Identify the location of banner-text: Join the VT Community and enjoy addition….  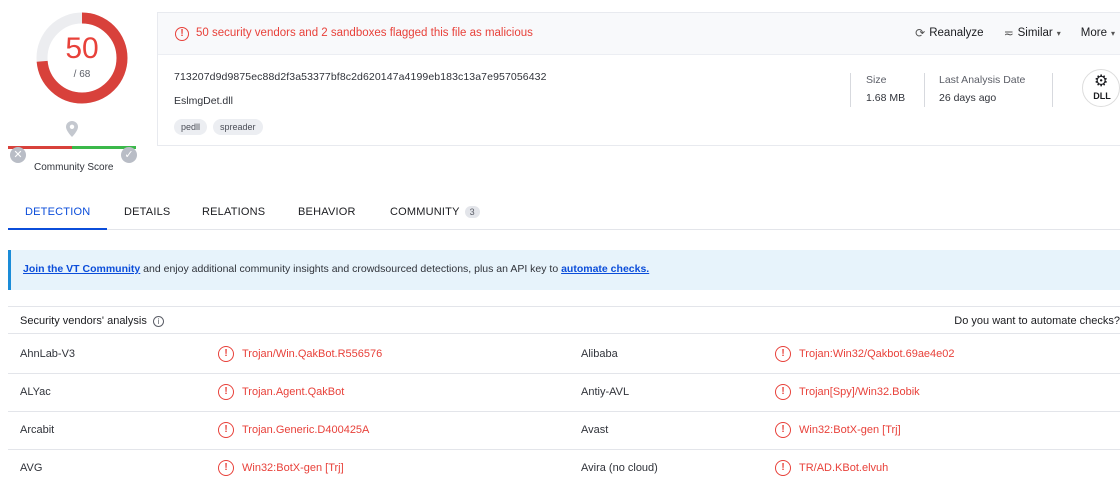
(336, 269).